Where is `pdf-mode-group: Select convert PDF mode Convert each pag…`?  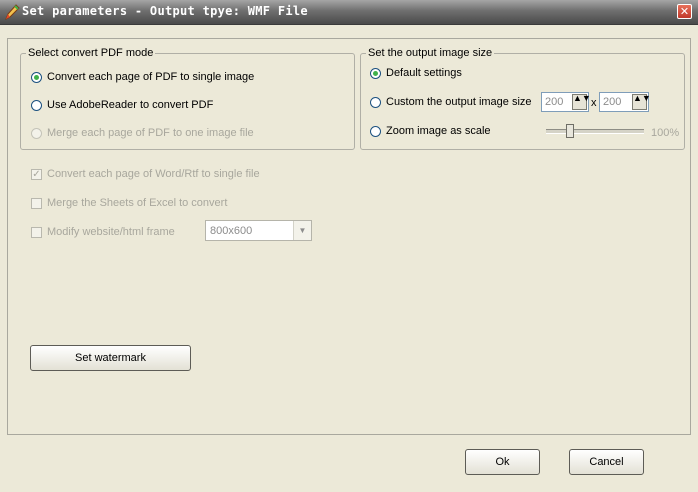
pdf-mode-group: Select convert PDF mode Convert each pag… is located at coordinates (187, 98).